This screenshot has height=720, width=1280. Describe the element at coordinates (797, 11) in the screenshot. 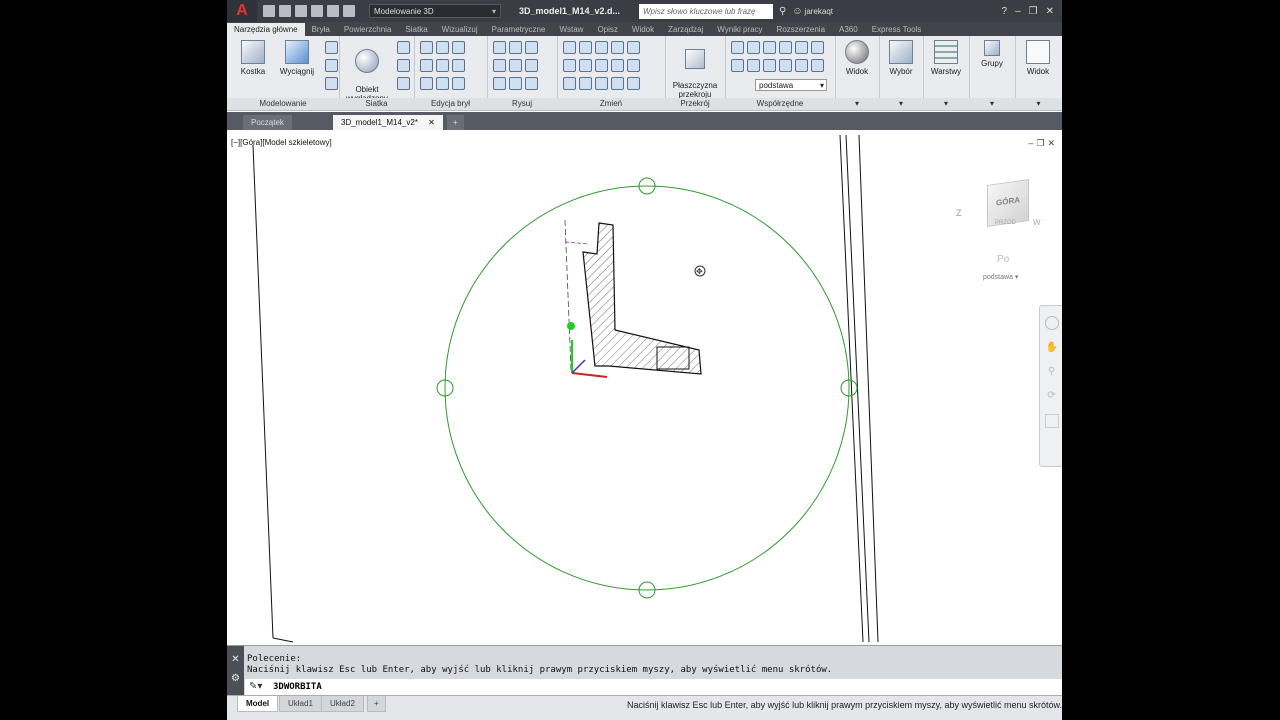

I see `user-icon: ☺` at that location.